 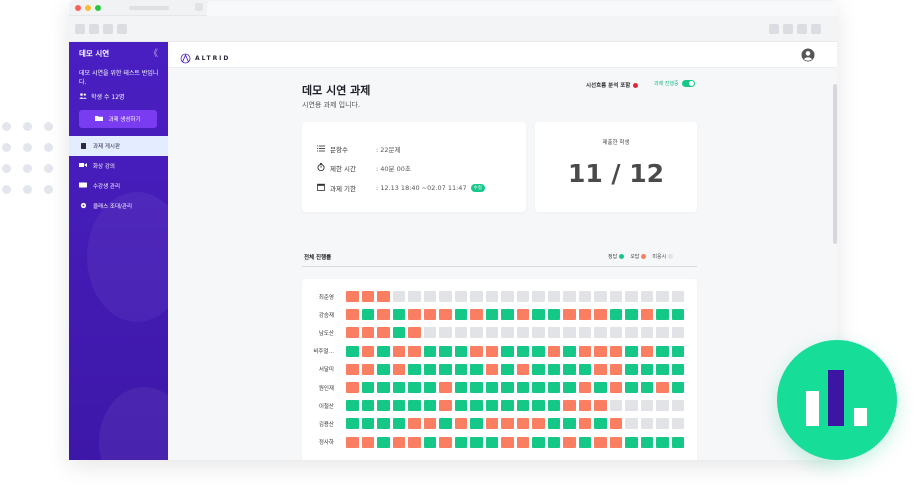 I want to click on toolbar-button-icon, so click(x=802, y=29).